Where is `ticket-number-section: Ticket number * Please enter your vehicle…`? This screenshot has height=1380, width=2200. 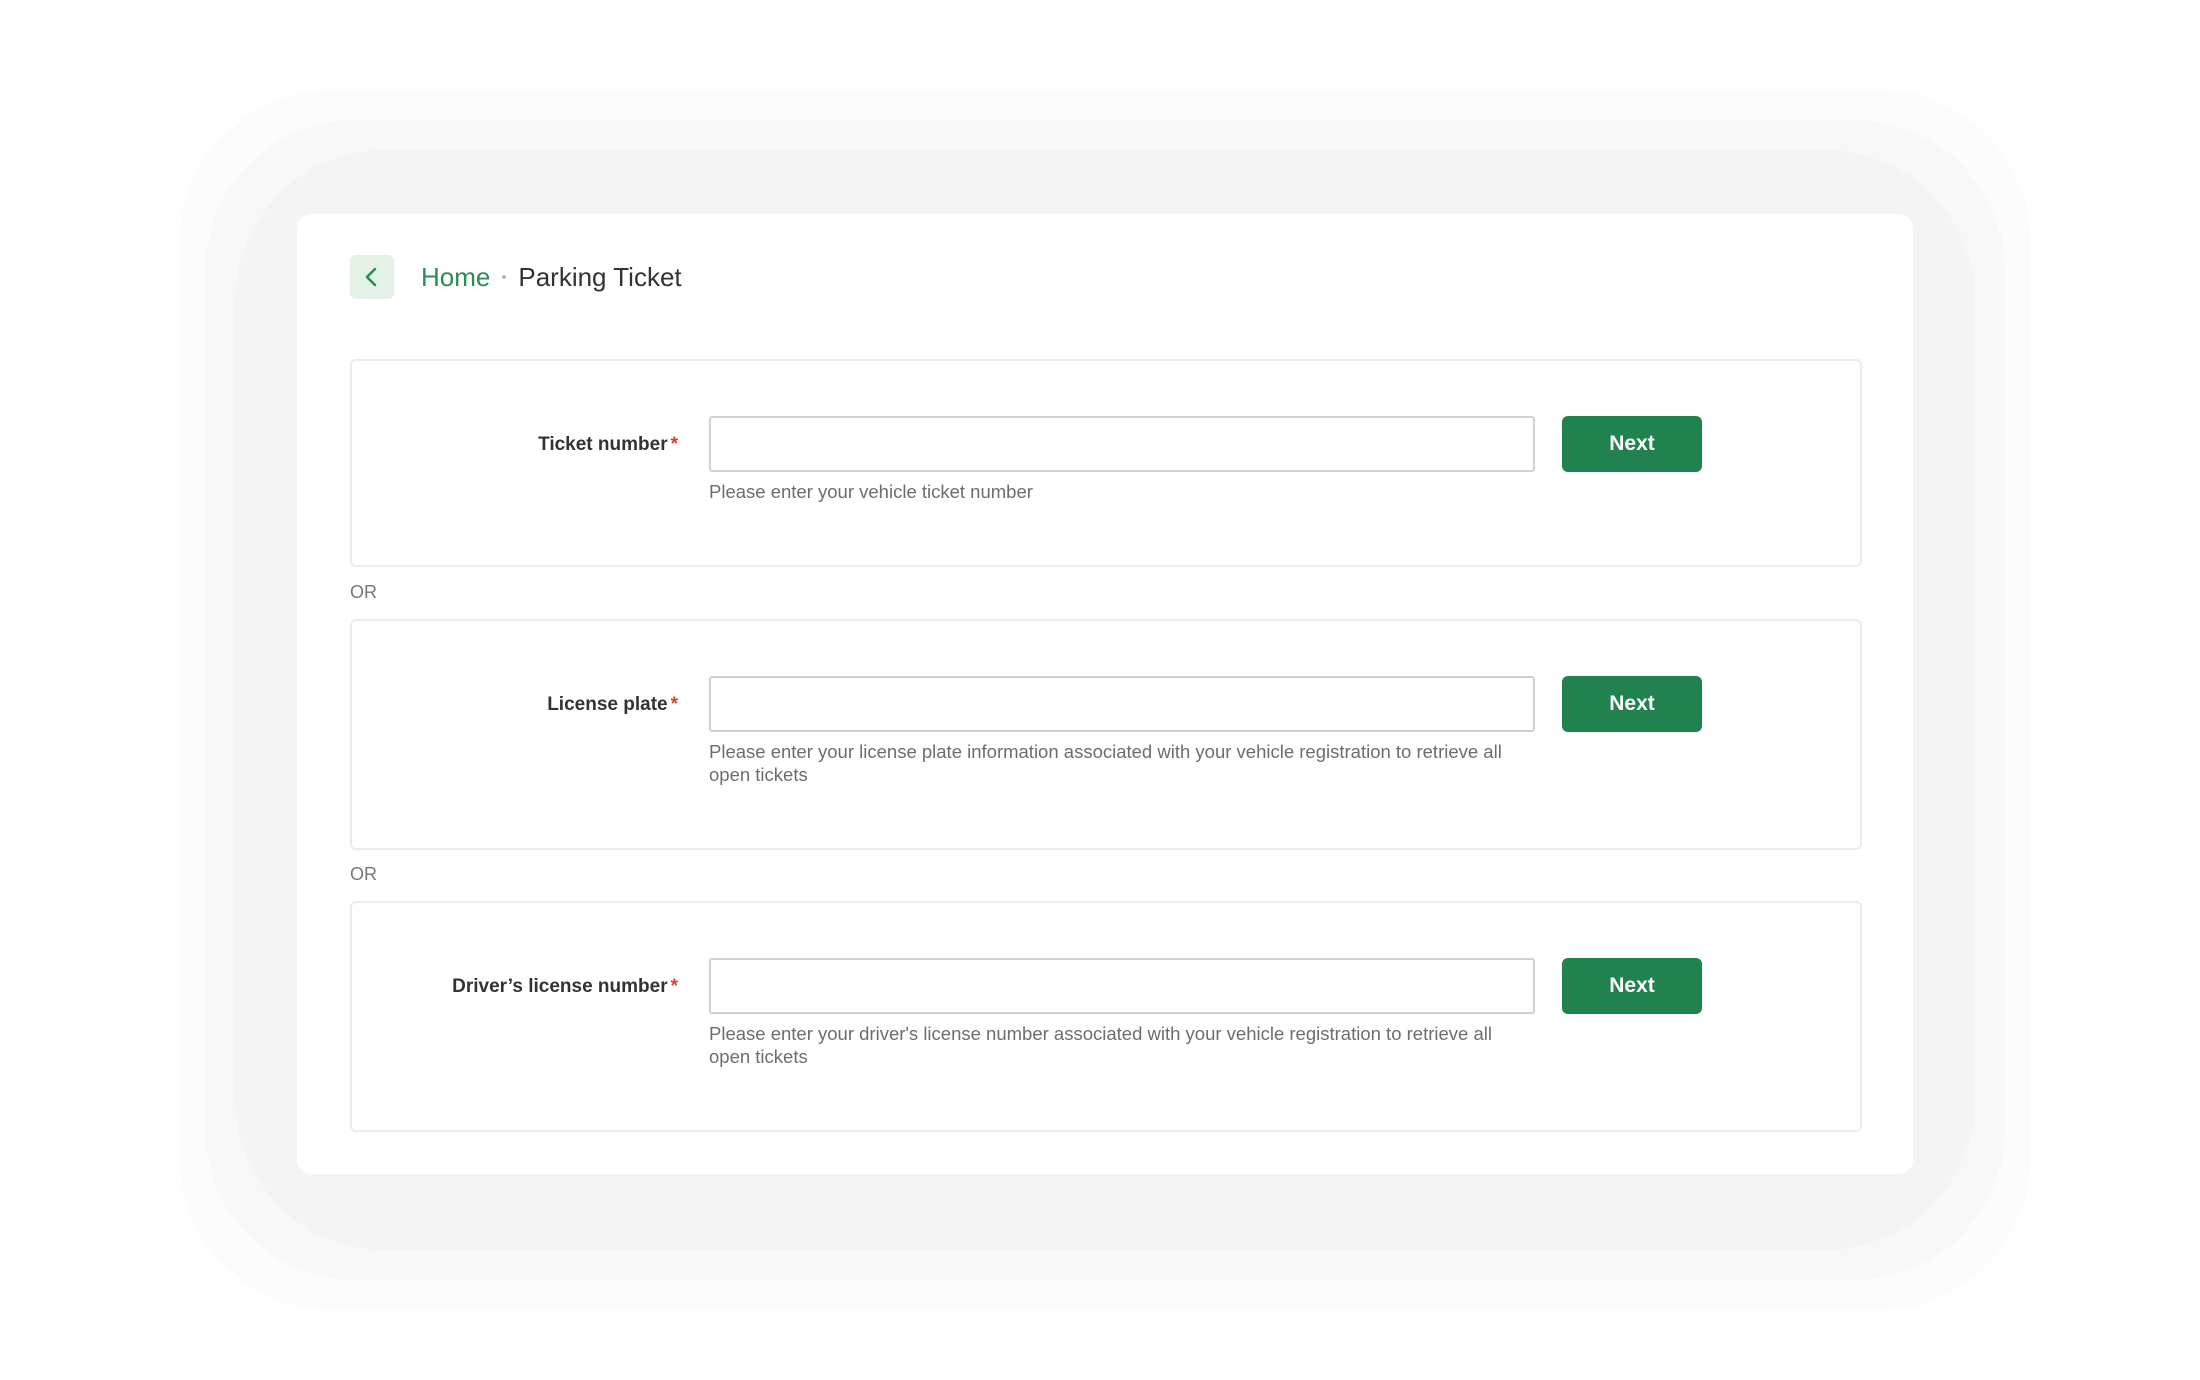 ticket-number-section: Ticket number * Please enter your vehicle… is located at coordinates (1106, 463).